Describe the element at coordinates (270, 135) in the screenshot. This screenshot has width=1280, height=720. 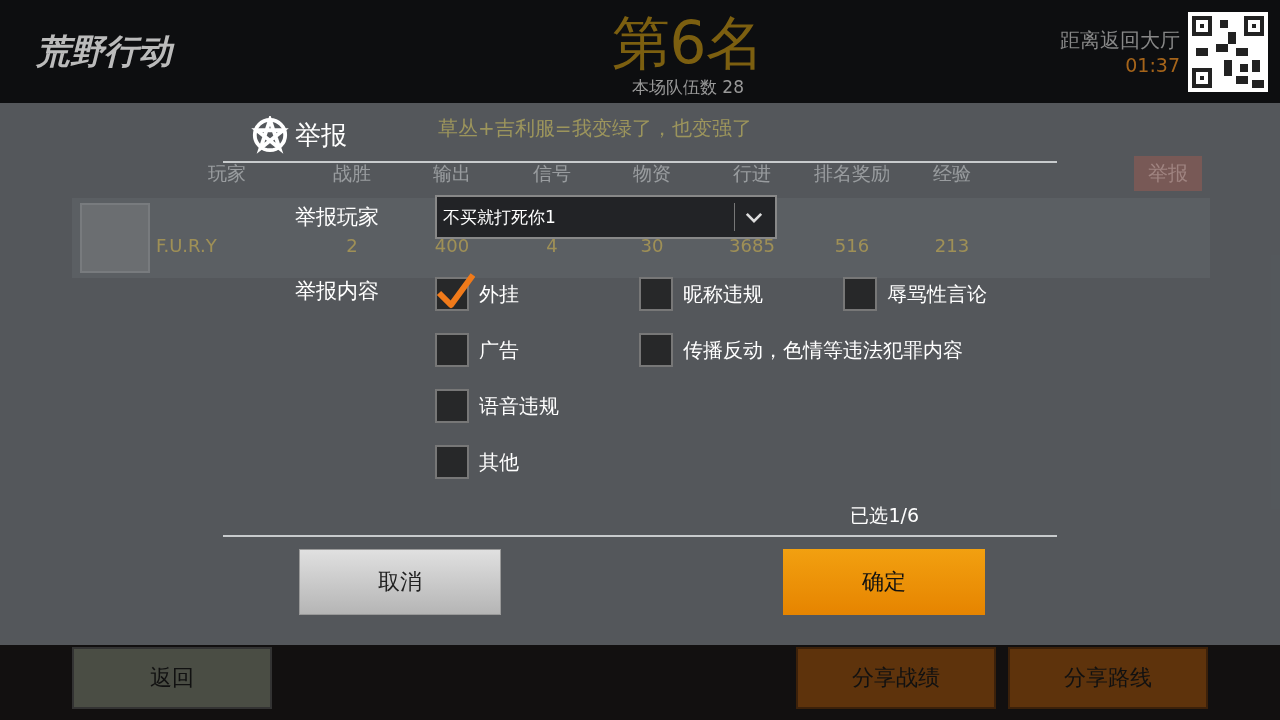
I see `star-emblem-icon` at that location.